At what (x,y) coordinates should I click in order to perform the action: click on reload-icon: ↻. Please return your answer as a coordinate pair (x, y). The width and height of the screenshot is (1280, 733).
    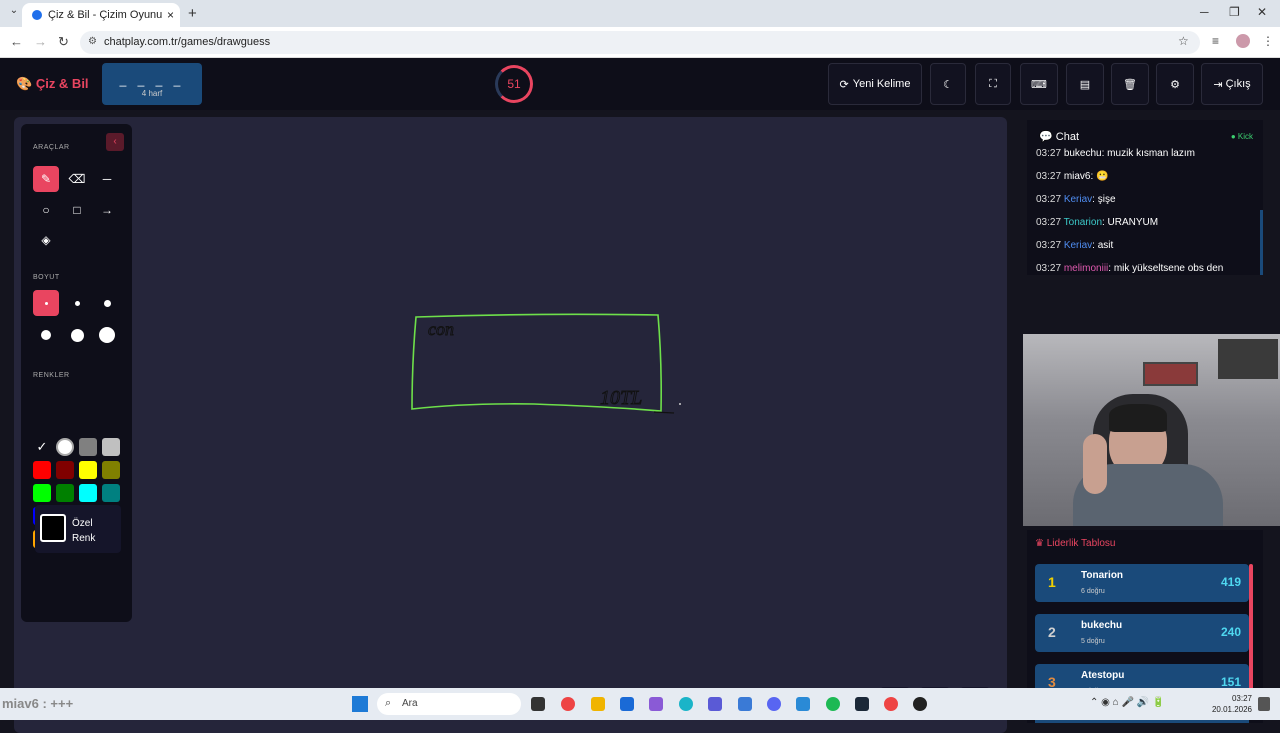
    Looking at the image, I should click on (63, 42).